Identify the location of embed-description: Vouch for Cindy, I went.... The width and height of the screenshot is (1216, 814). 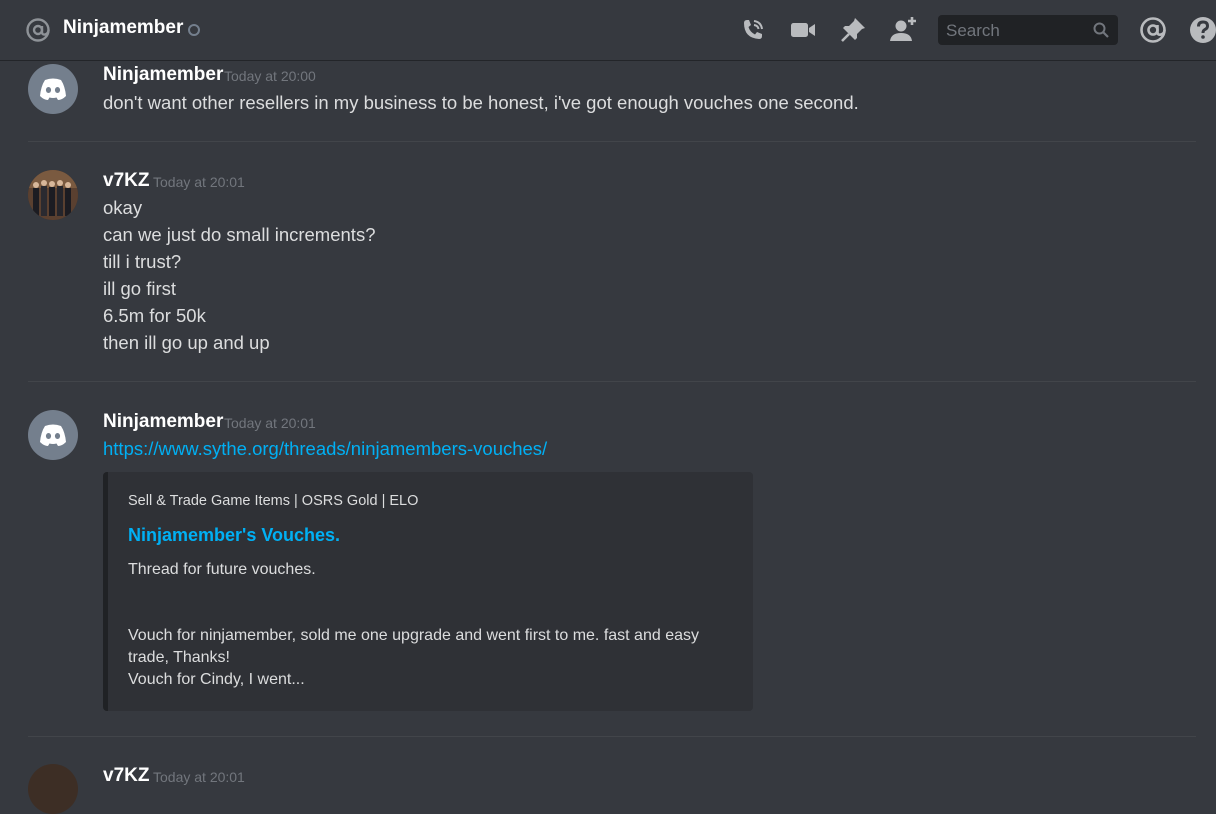
(216, 679).